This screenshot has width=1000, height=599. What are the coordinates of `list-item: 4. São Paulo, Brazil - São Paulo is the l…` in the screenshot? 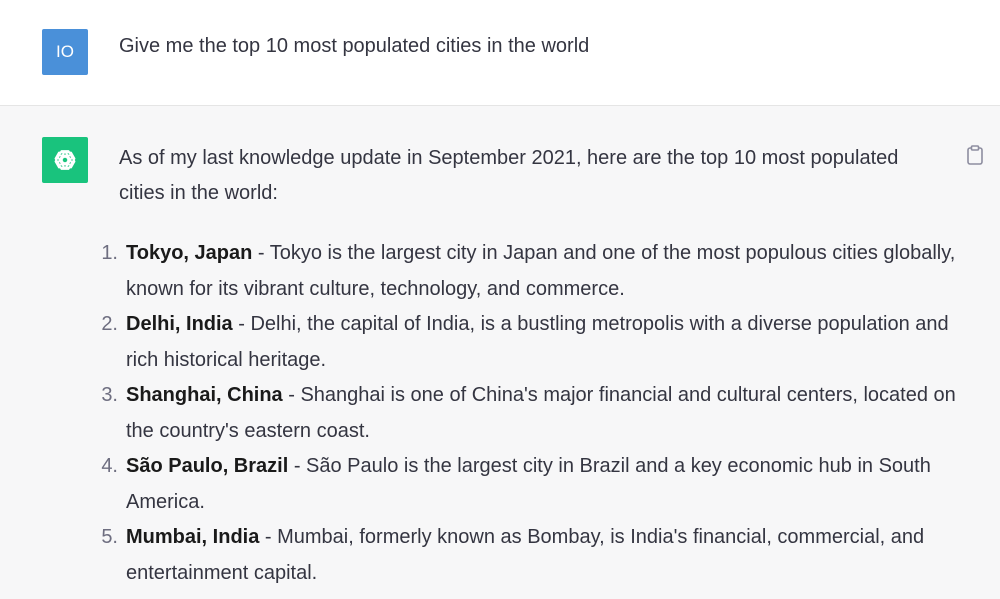 It's located at (531, 484).